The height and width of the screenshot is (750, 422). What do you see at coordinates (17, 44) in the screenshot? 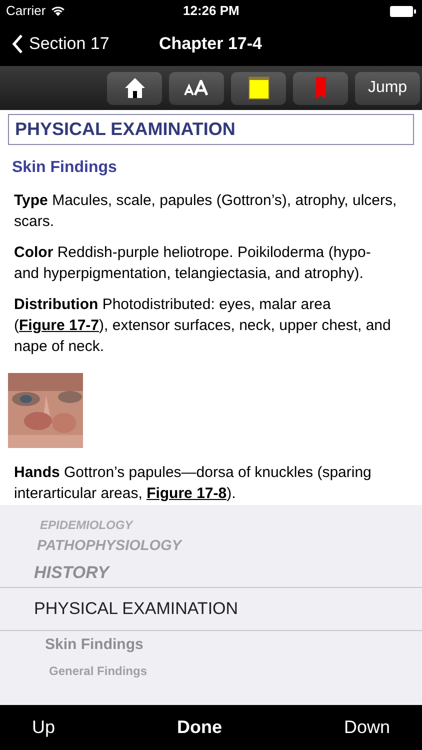
I see `back-chevron-icon` at bounding box center [17, 44].